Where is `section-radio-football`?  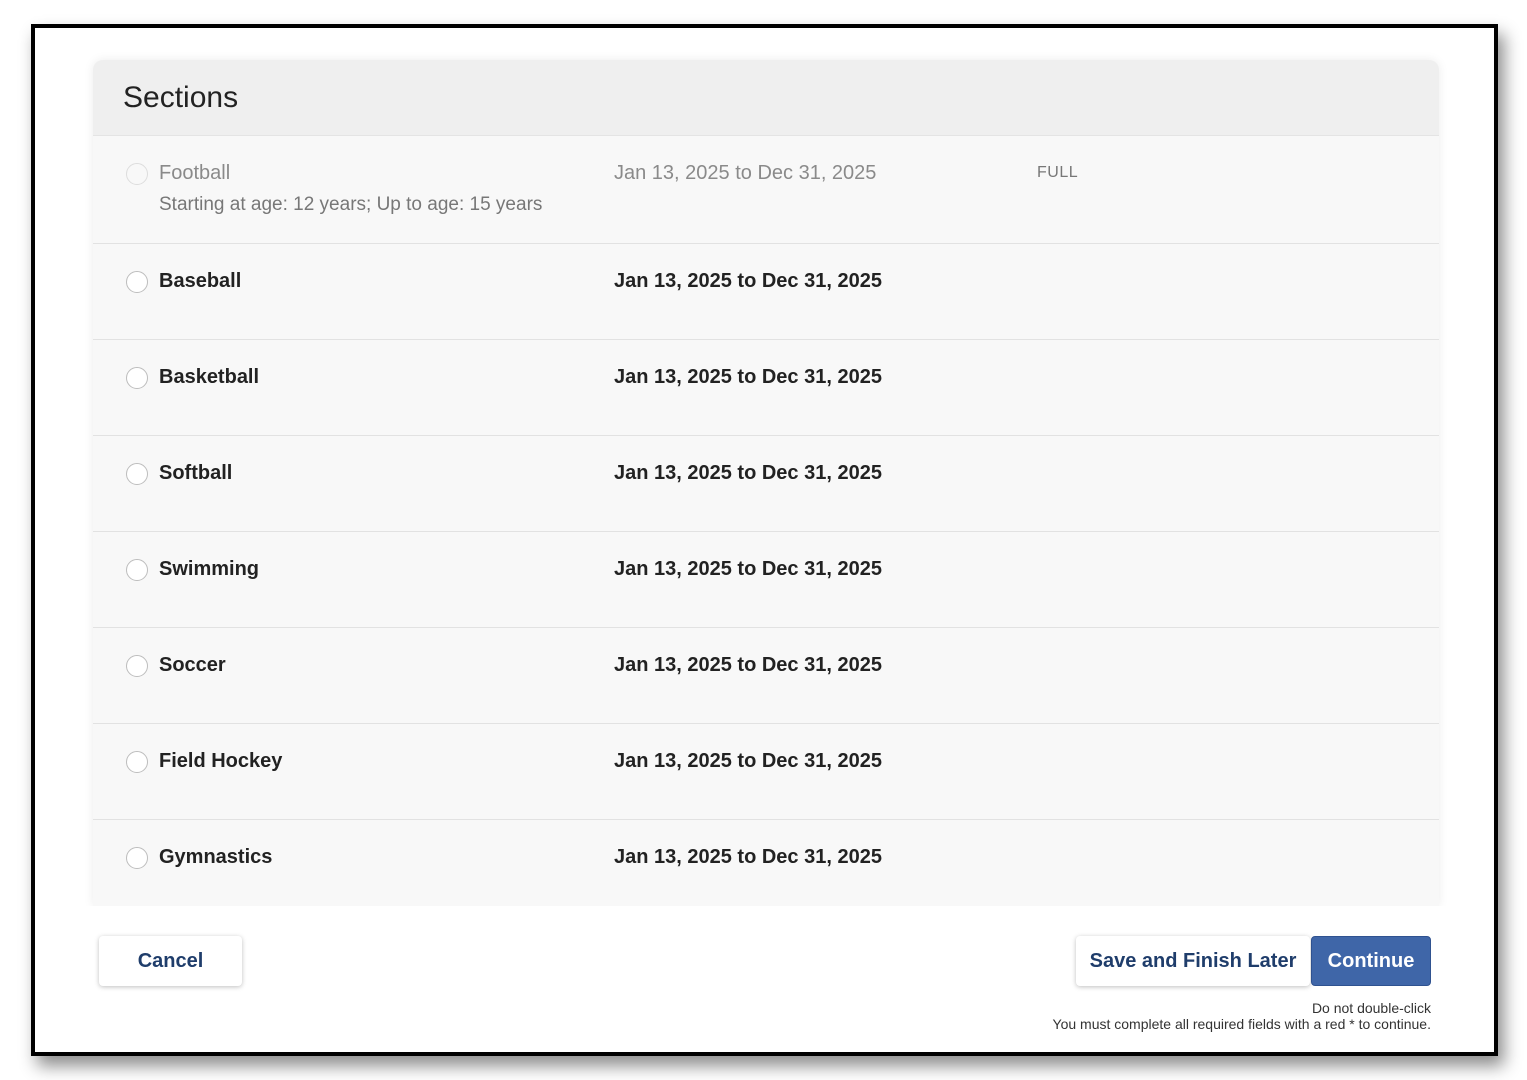
section-radio-football is located at coordinates (137, 174).